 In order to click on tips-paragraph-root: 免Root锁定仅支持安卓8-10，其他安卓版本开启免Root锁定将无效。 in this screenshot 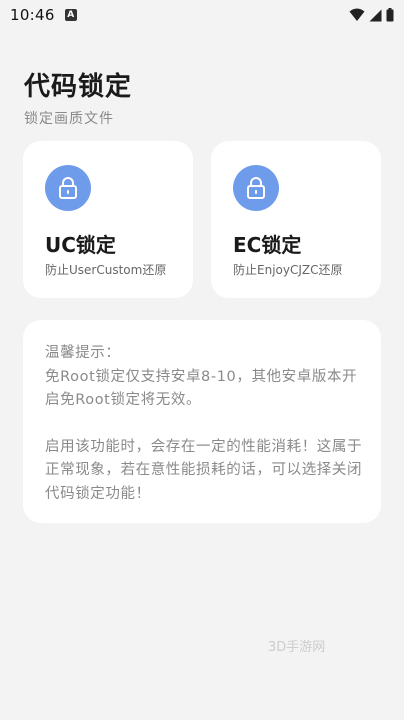, I will do `click(201, 388)`.